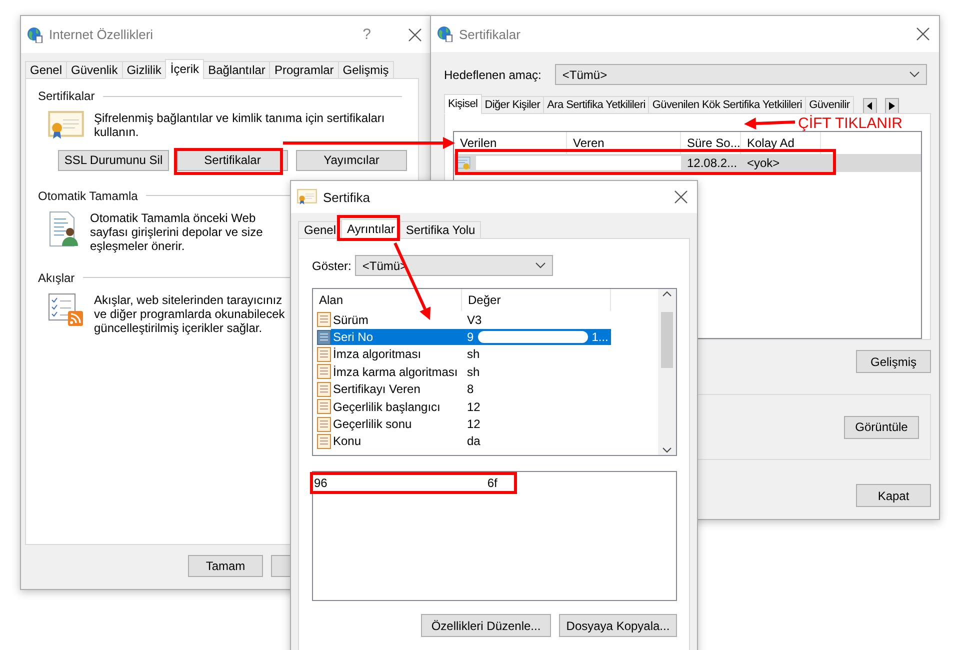 The width and height of the screenshot is (967, 650). I want to click on table-cell: da, so click(473, 441).